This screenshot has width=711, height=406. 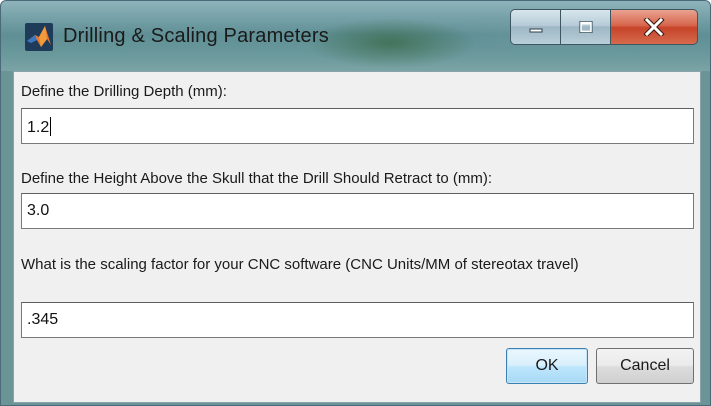 I want to click on drilling-depth-label: Define the Drilling Depth (mm):, so click(x=124, y=91).